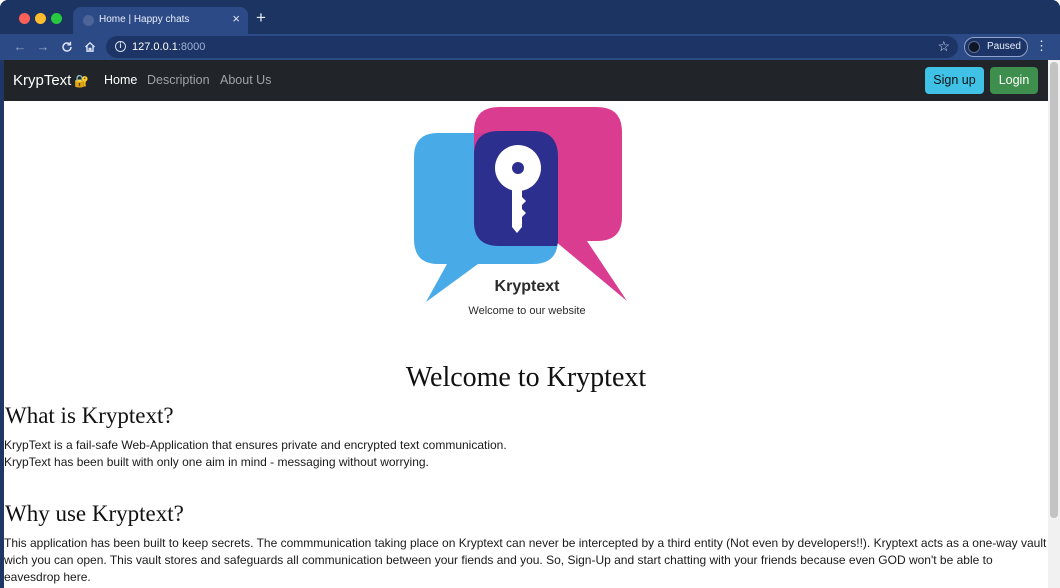 This screenshot has width=1060, height=588. Describe the element at coordinates (120, 46) in the screenshot. I see `site-info-icon: i` at that location.